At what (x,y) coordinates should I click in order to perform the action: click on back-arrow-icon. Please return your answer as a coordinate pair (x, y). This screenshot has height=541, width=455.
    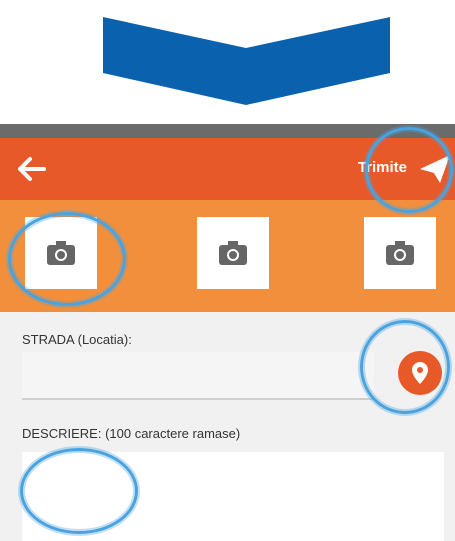
    Looking at the image, I should click on (30, 169).